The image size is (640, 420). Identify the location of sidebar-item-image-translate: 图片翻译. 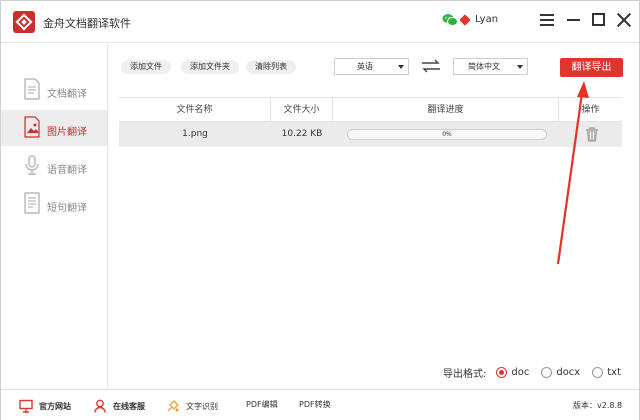
(54, 128).